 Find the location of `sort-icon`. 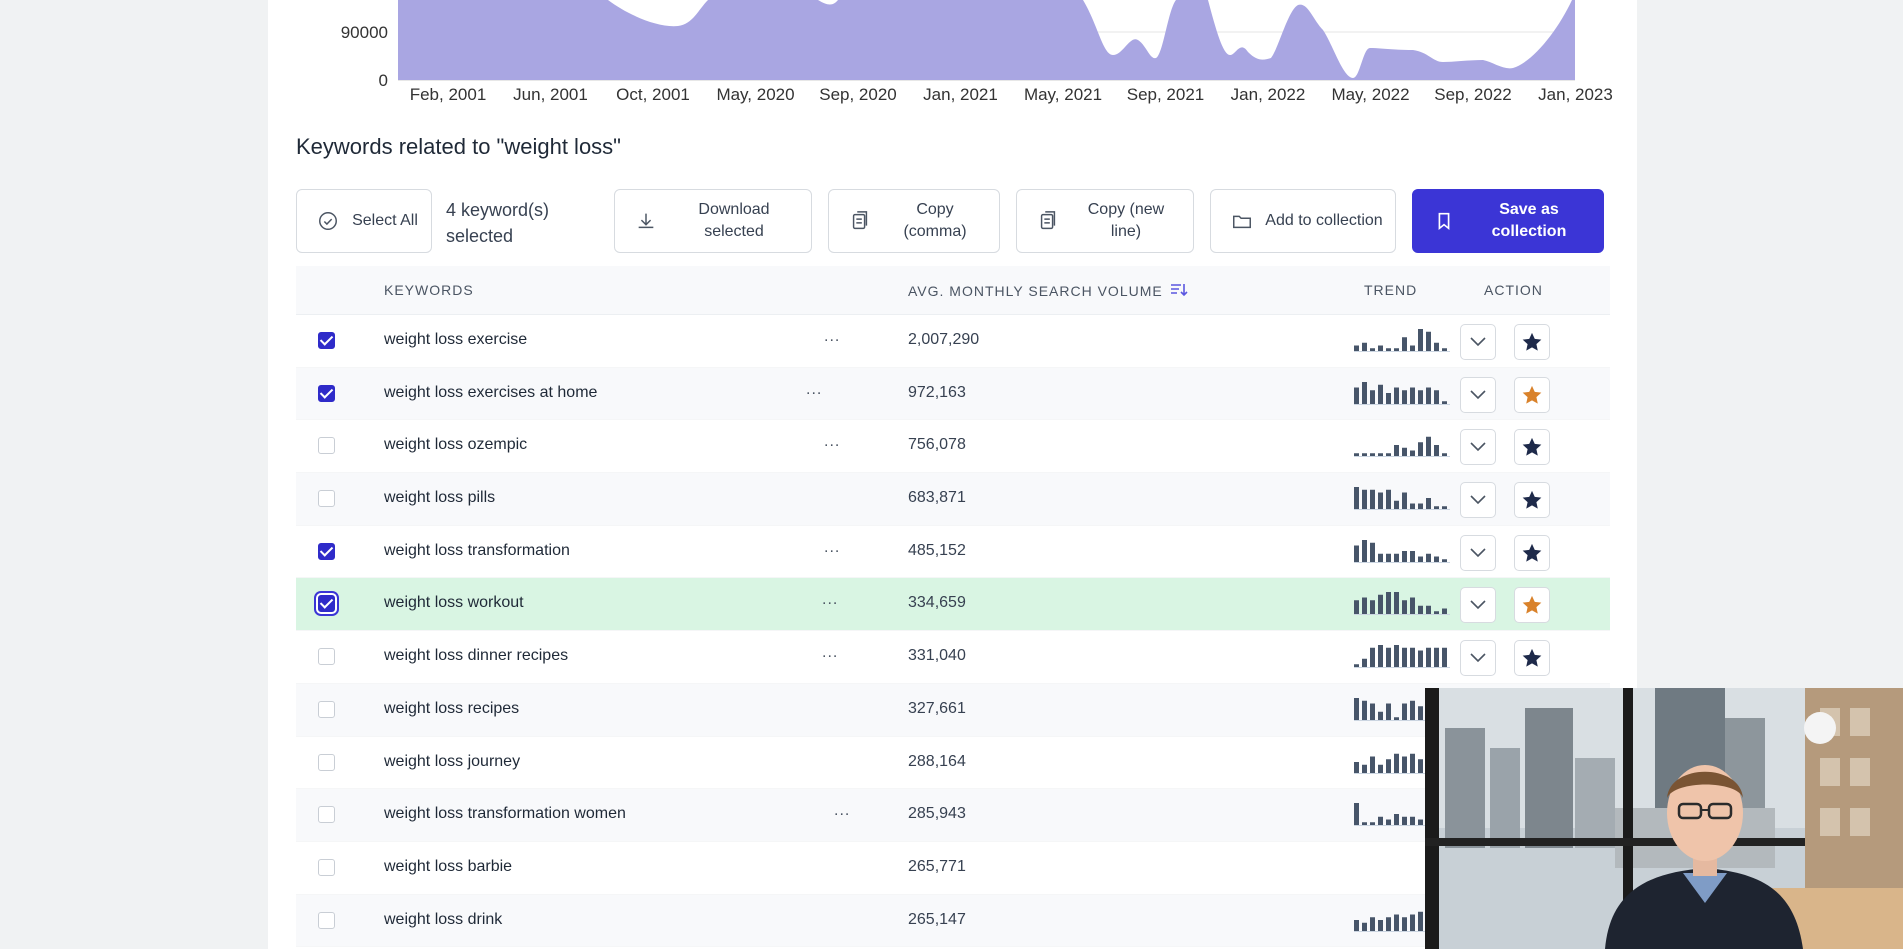

sort-icon is located at coordinates (1179, 290).